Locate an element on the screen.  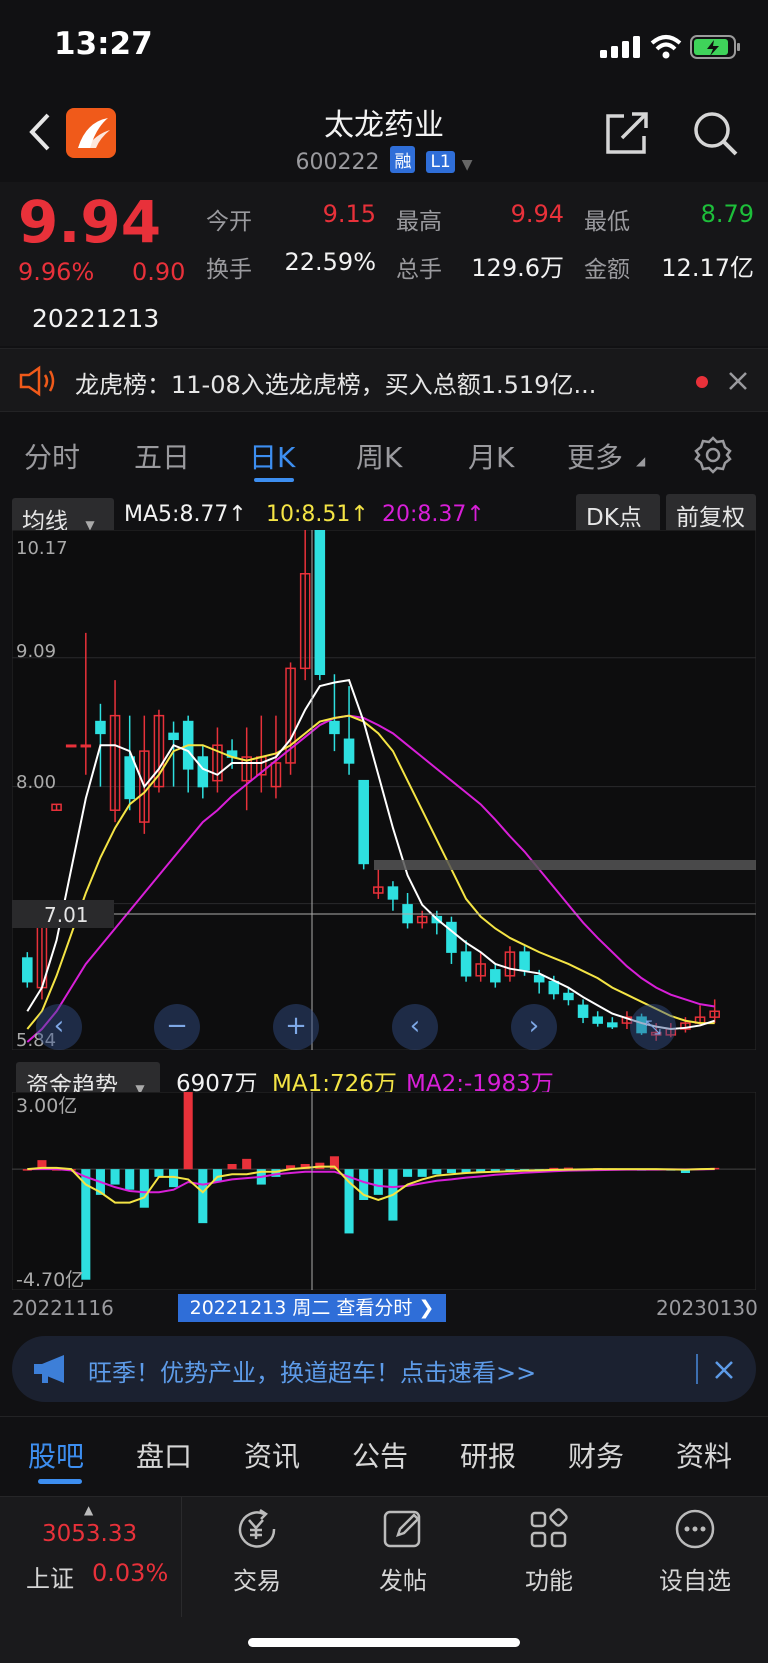
tab-monthly-k: 月K is located at coordinates (491, 456).